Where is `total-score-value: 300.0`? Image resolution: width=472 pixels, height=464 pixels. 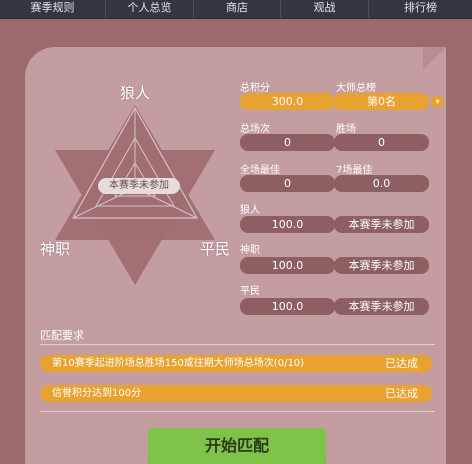
total-score-value: 300.0 is located at coordinates (287, 101).